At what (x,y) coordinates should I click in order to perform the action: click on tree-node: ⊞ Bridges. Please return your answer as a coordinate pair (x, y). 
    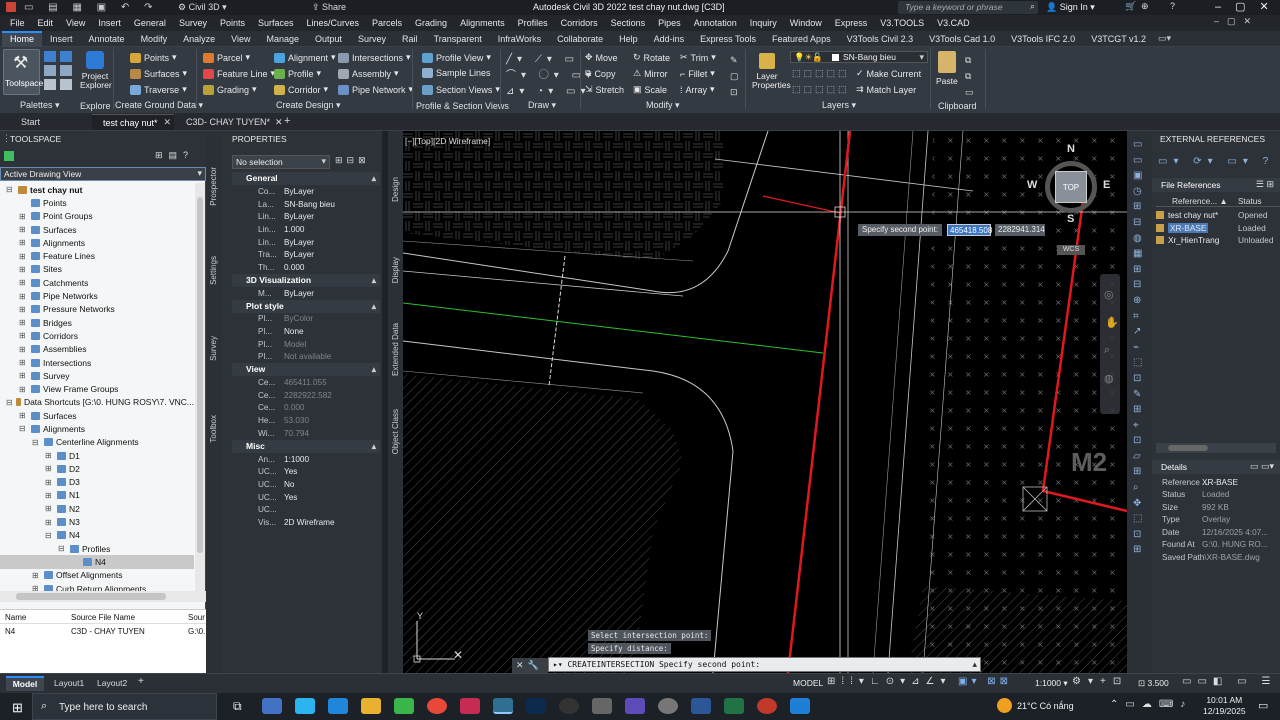
    Looking at the image, I should click on (97, 322).